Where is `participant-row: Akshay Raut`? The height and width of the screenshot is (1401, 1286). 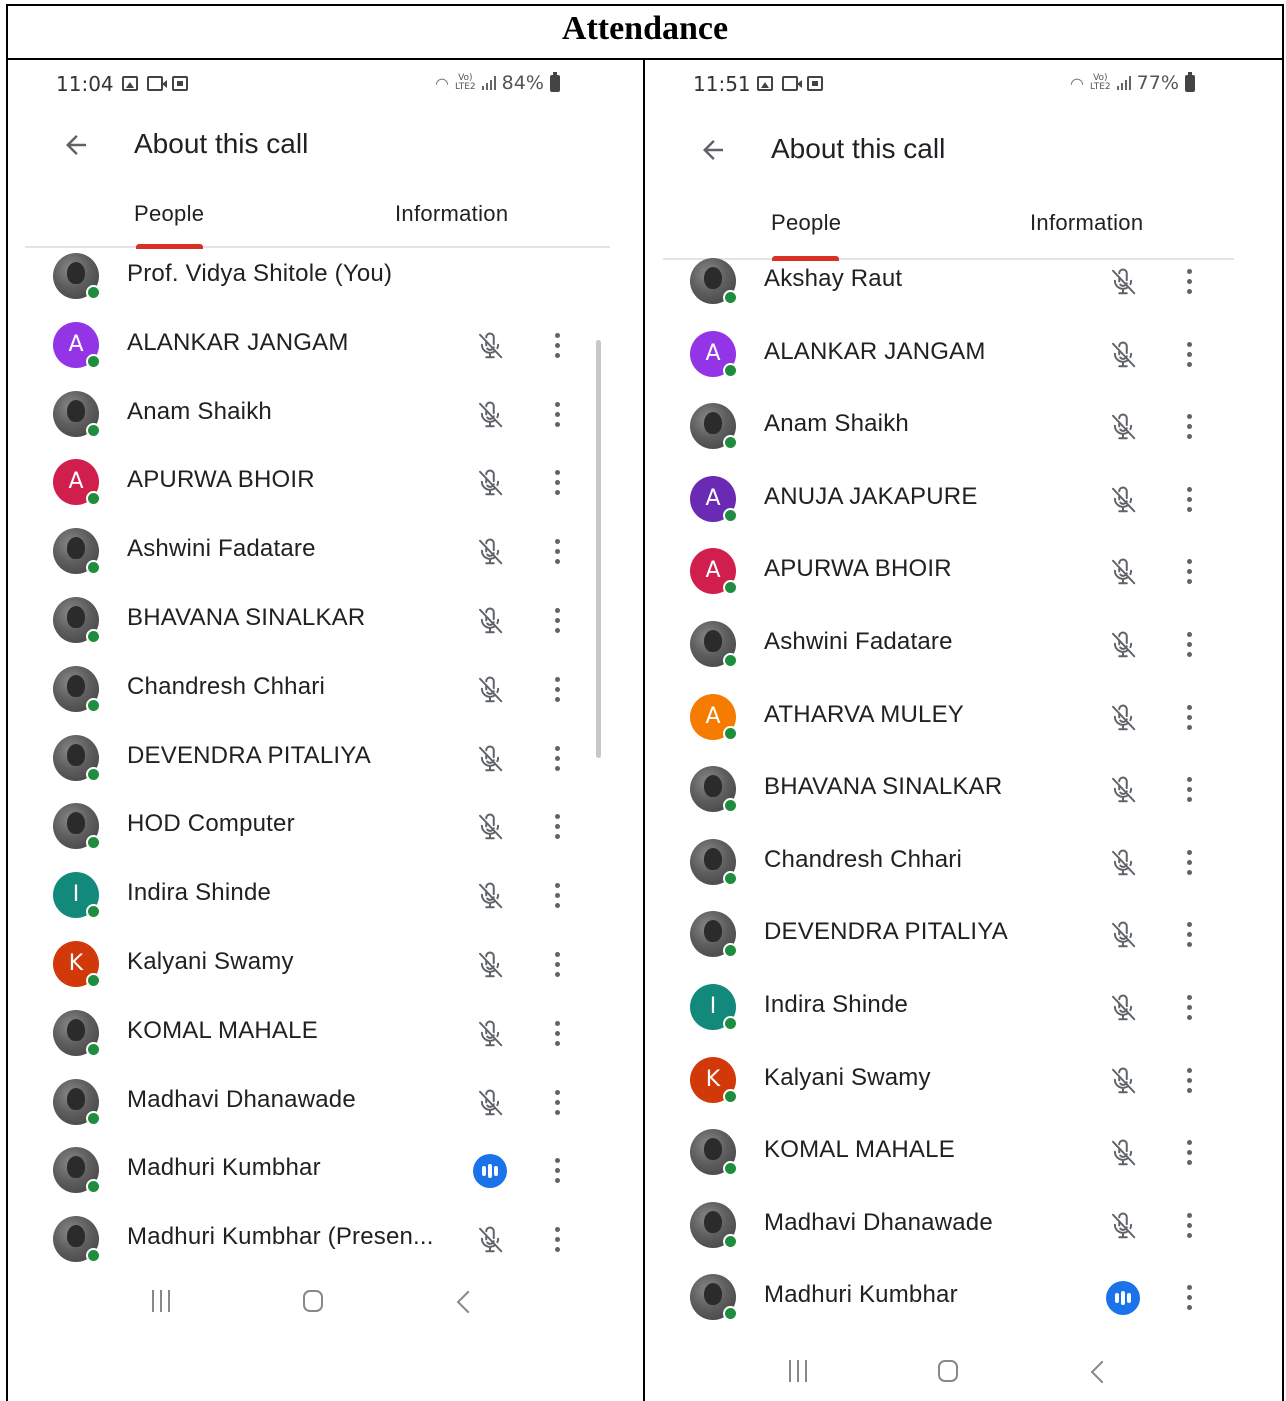 participant-row: Akshay Raut is located at coordinates (963, 288).